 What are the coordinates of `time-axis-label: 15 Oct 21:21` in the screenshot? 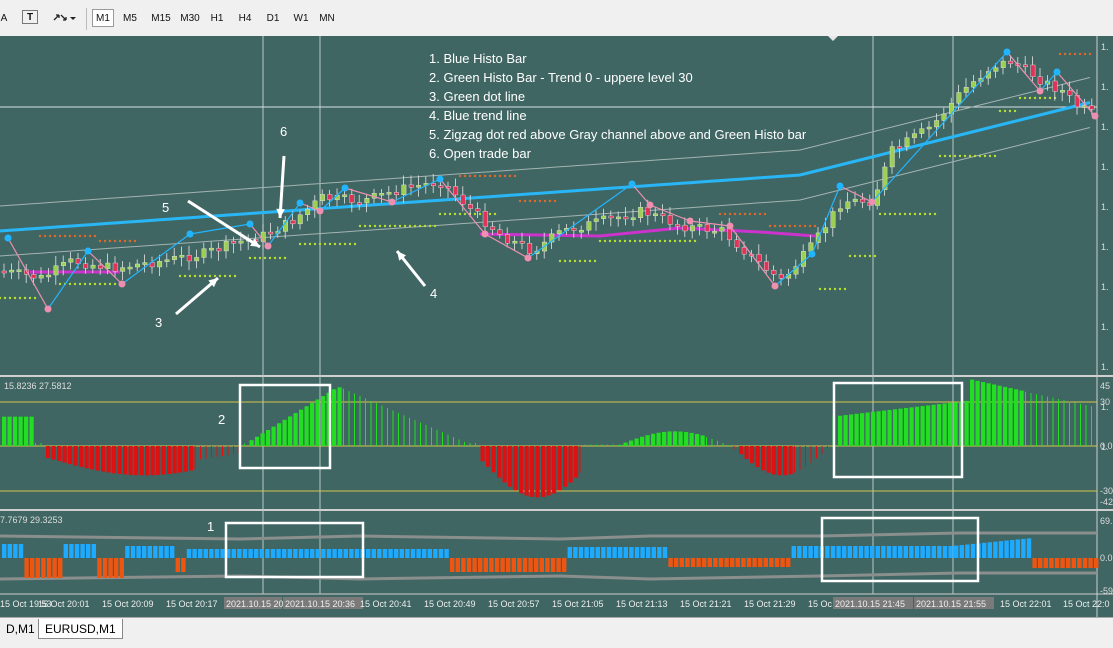 It's located at (706, 604).